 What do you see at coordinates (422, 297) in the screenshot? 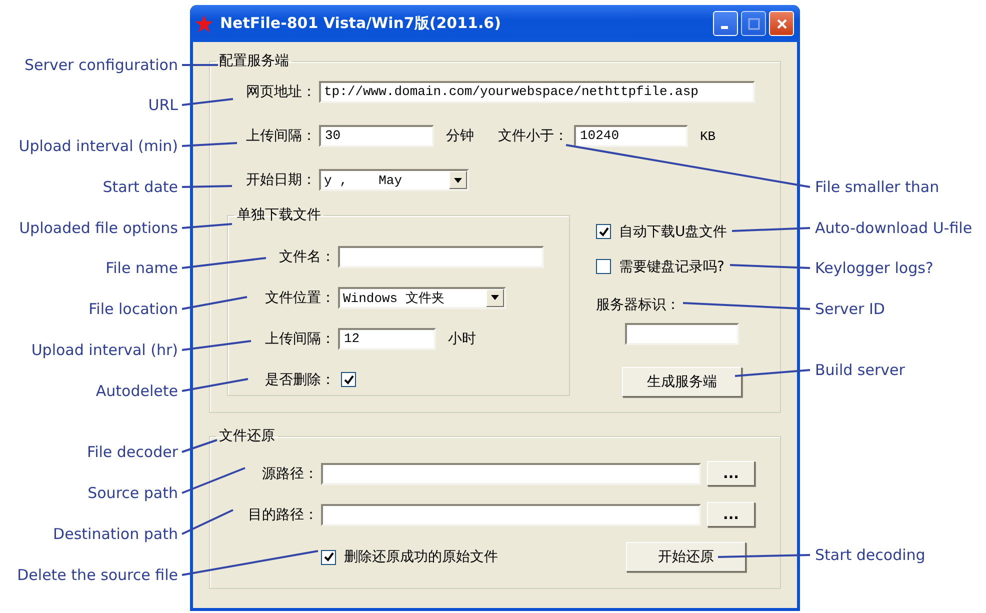
I see `location-dropdown: Windows 文件夹` at bounding box center [422, 297].